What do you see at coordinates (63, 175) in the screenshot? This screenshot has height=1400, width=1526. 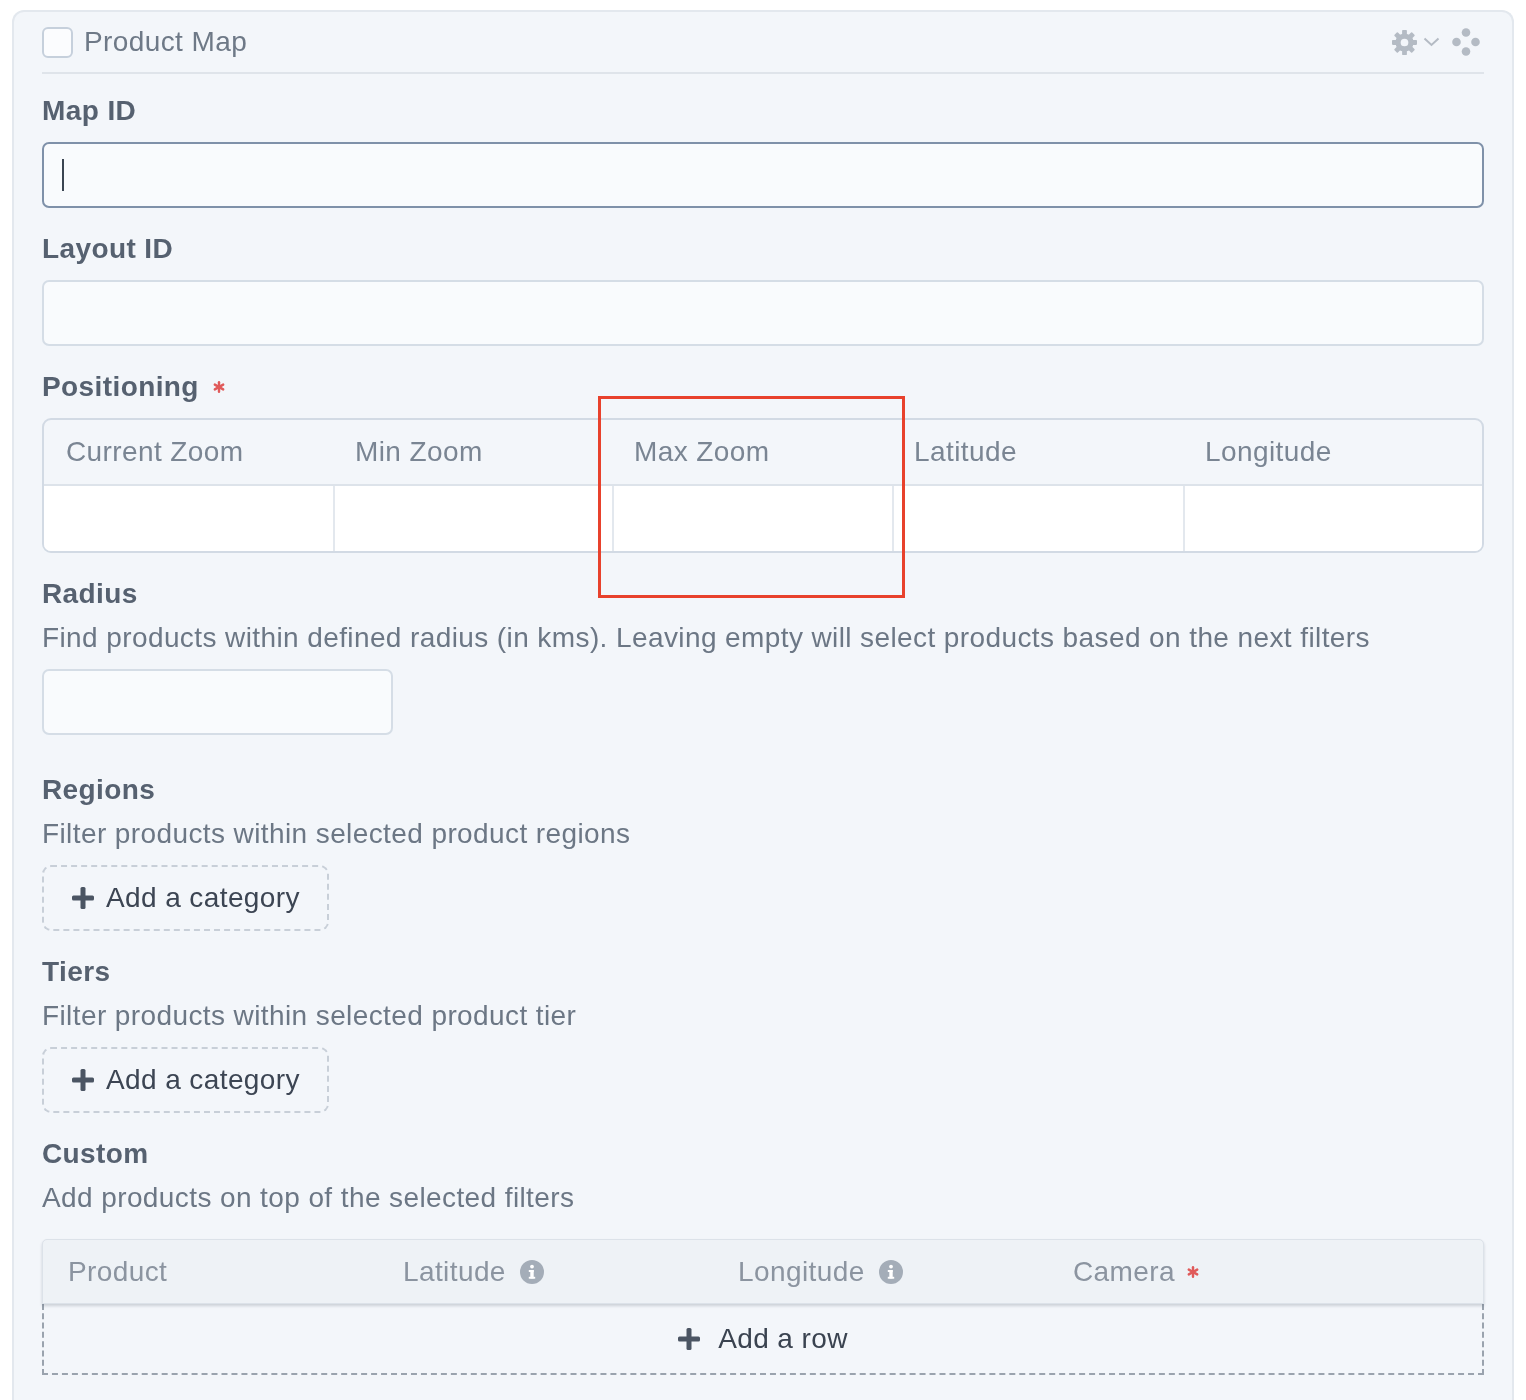 I see `text-cursor` at bounding box center [63, 175].